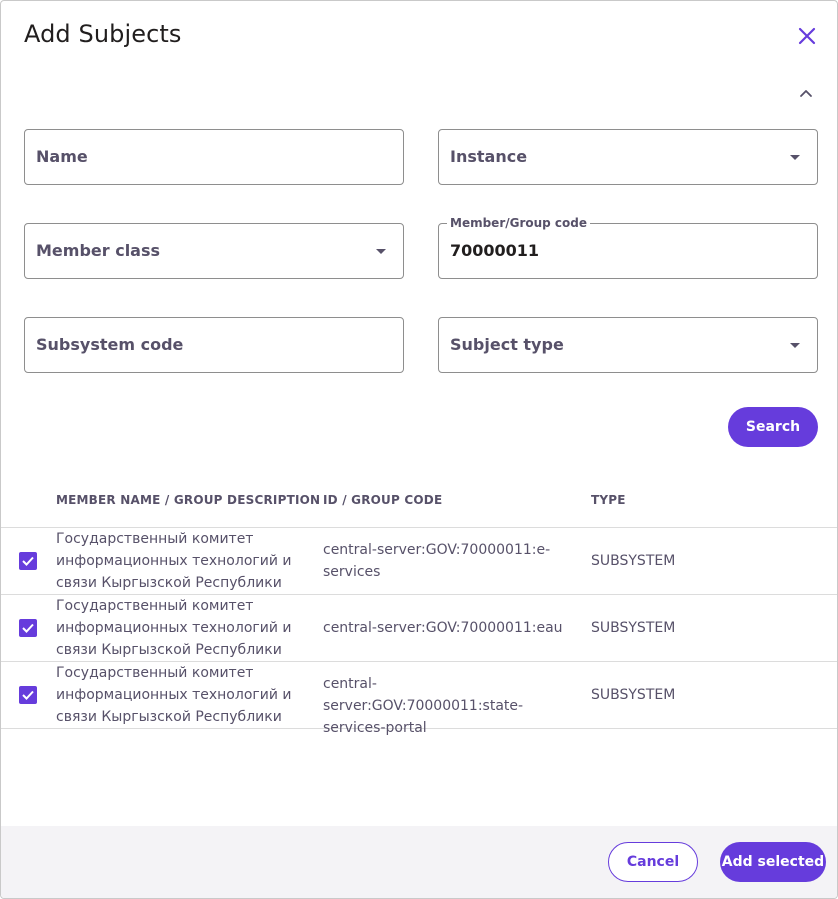  Describe the element at coordinates (98, 250) in the screenshot. I see `member-class-select-label: Member class` at that location.